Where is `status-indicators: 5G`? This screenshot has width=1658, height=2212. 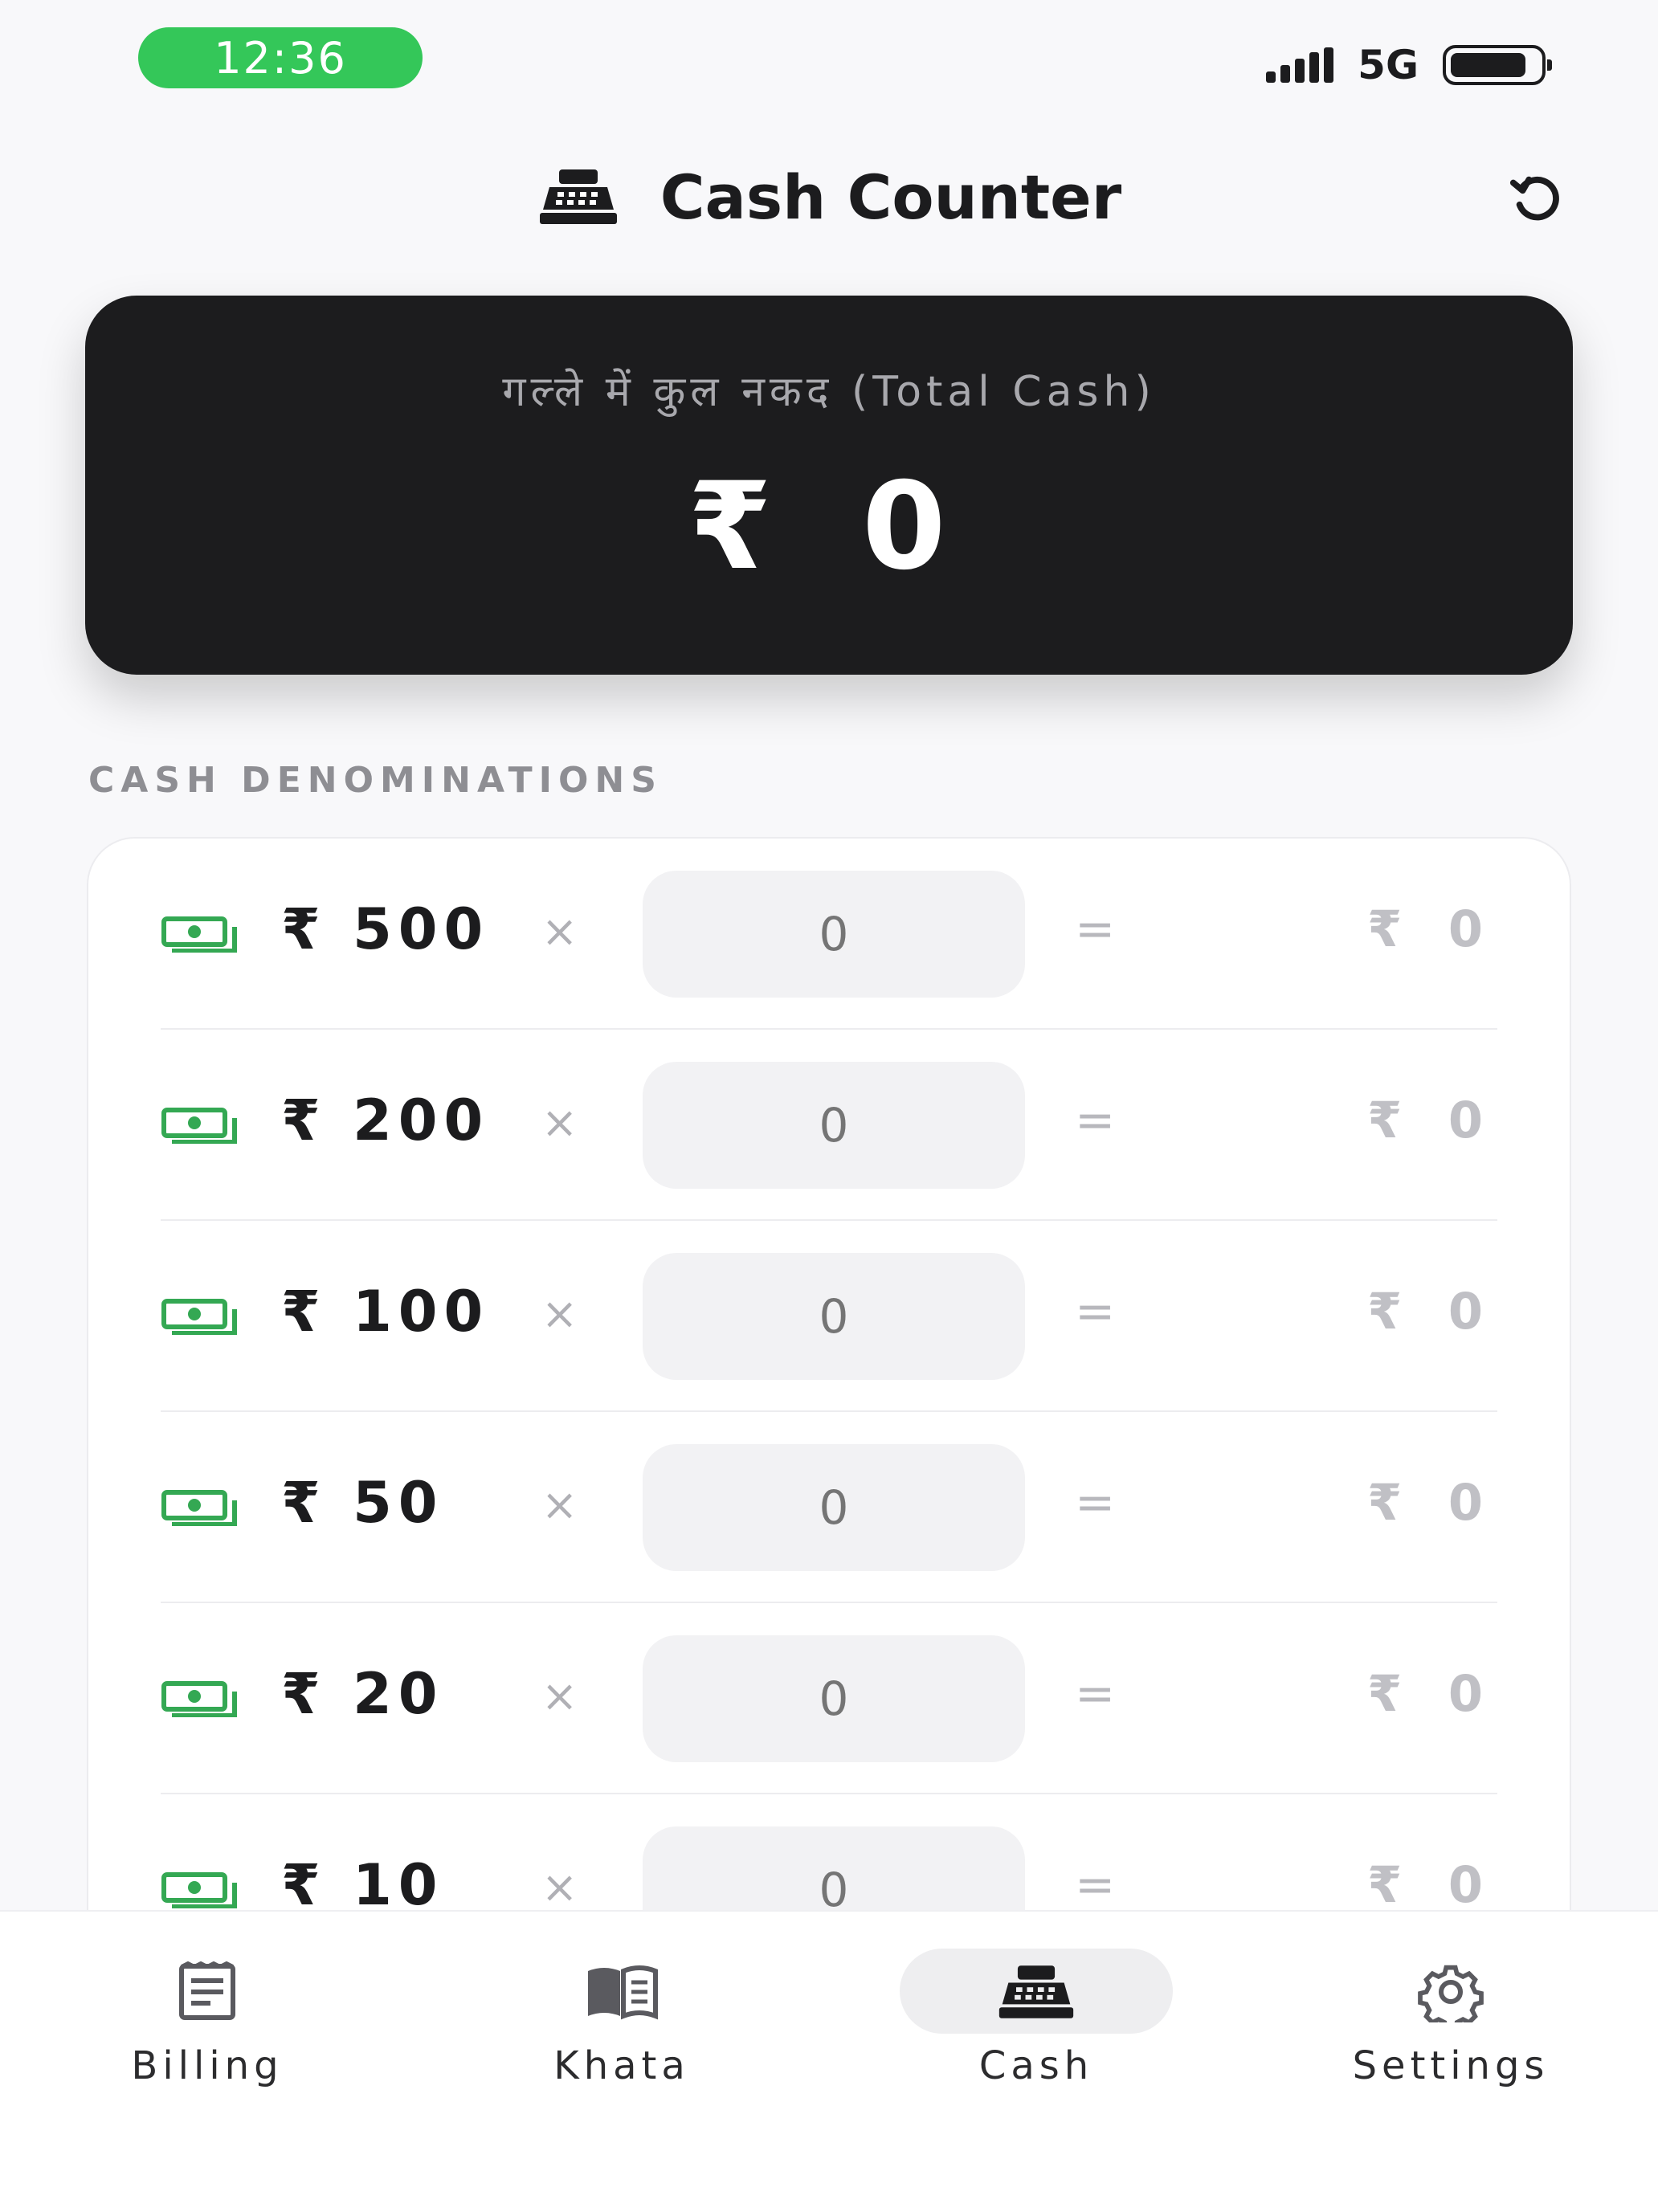
status-indicators: 5G is located at coordinates (1409, 65).